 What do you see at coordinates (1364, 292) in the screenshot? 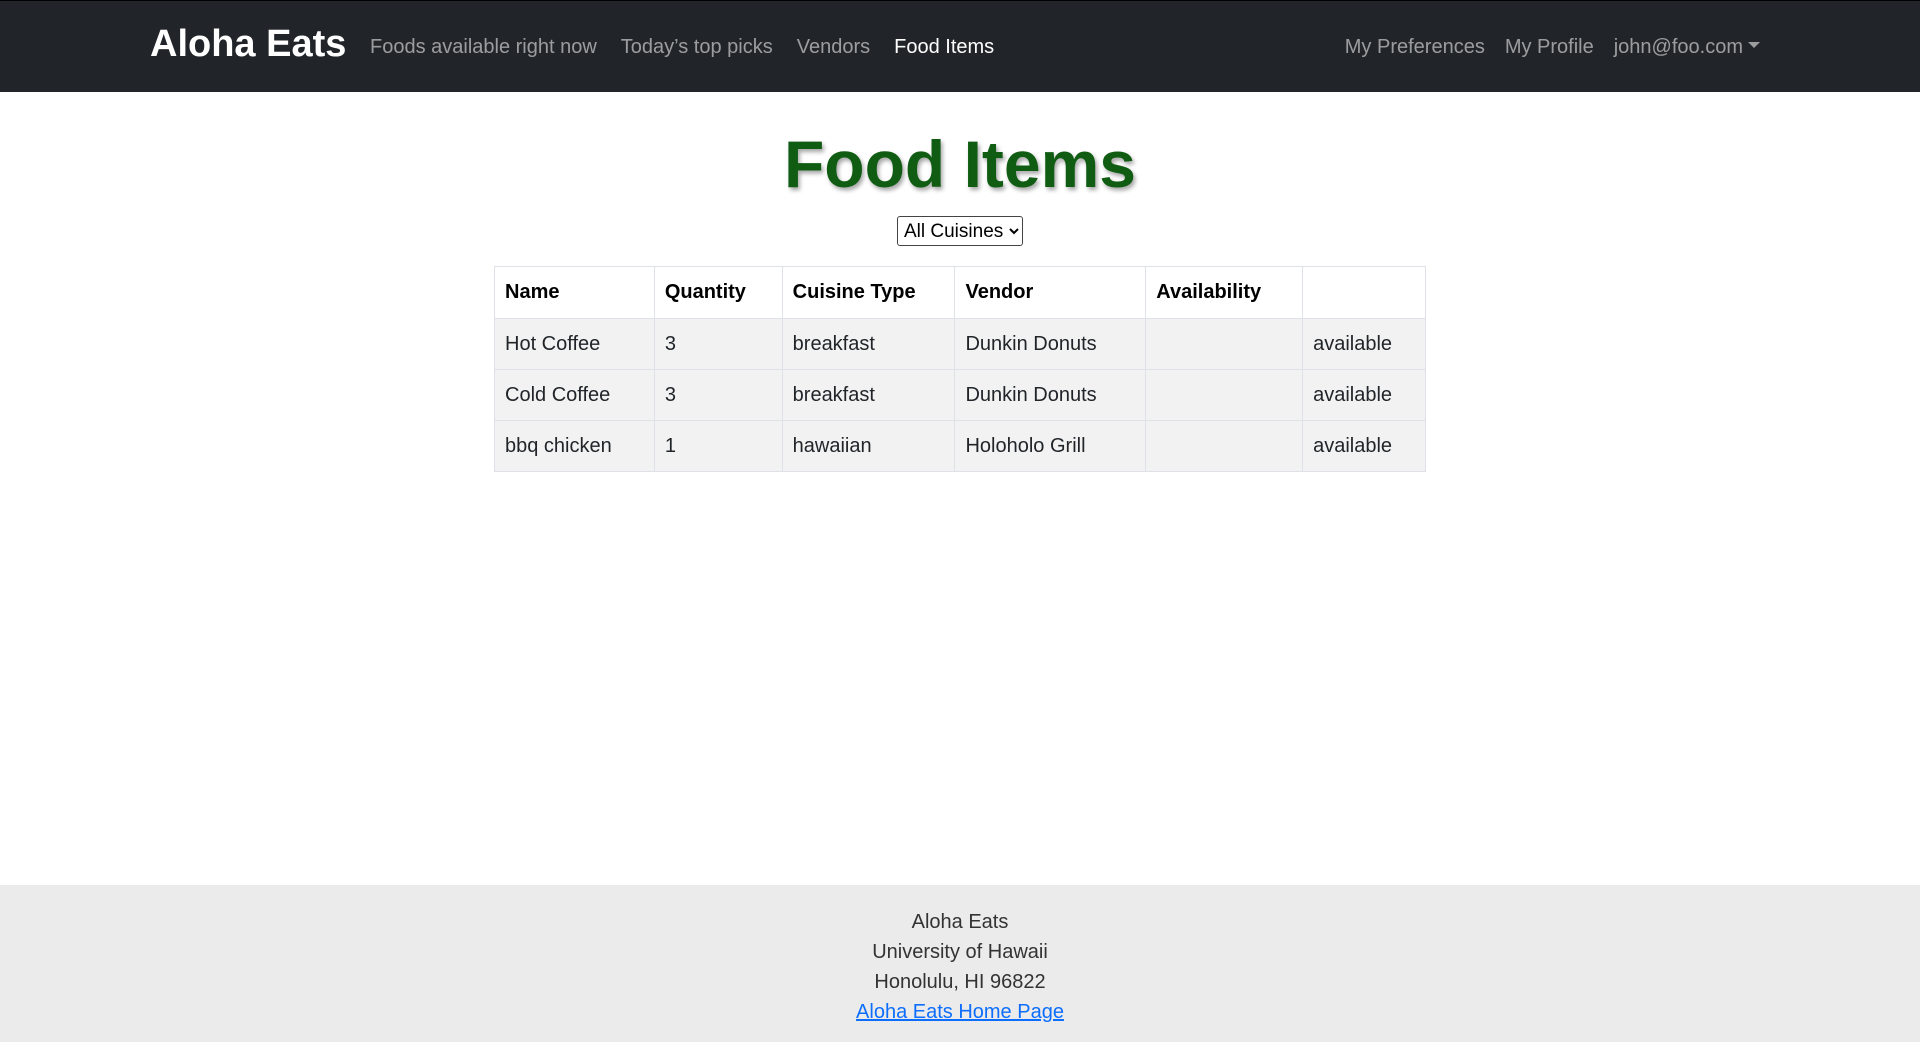
I see `column-header-blank` at bounding box center [1364, 292].